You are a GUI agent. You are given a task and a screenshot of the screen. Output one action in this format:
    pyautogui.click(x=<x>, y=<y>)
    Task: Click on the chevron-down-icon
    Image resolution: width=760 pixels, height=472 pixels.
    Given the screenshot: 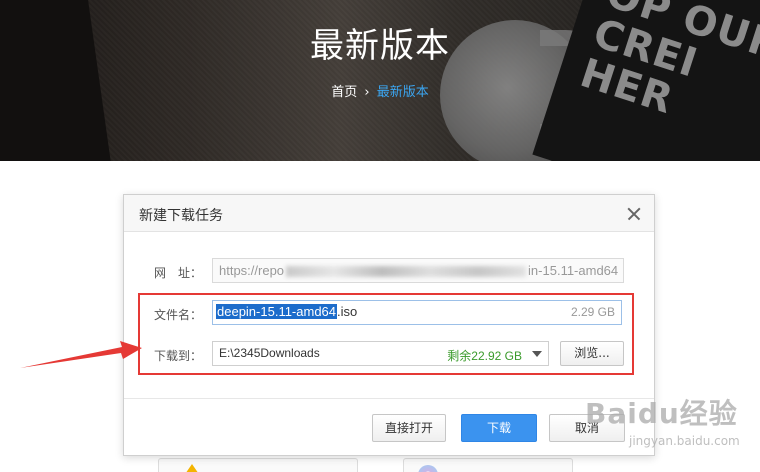 What is the action you would take?
    pyautogui.click(x=537, y=354)
    